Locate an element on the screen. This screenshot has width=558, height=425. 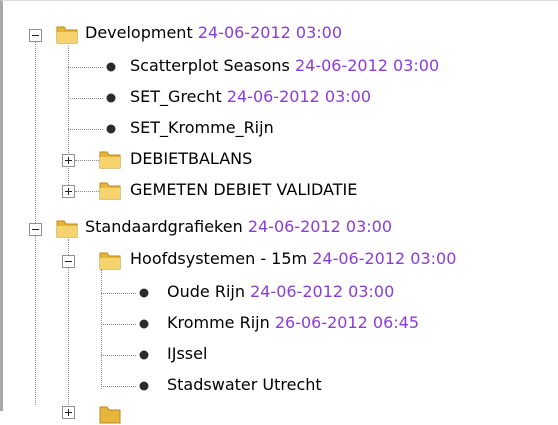
tree-node-set-kromme-rijn: SET_Kromme_Rijn is located at coordinates (202, 128).